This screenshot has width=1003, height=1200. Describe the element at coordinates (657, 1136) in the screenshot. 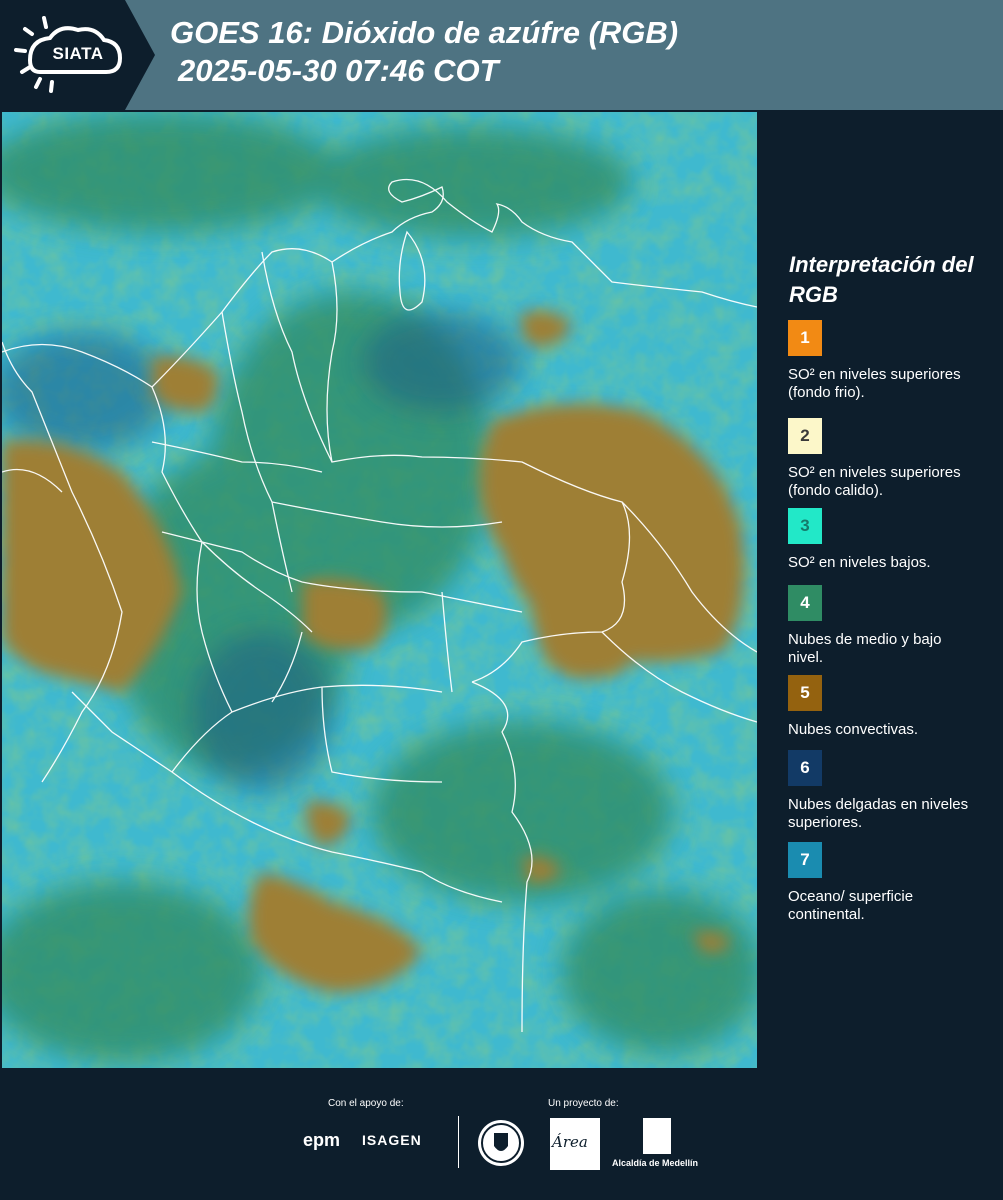

I see `alcaldia-shield-icon` at that location.